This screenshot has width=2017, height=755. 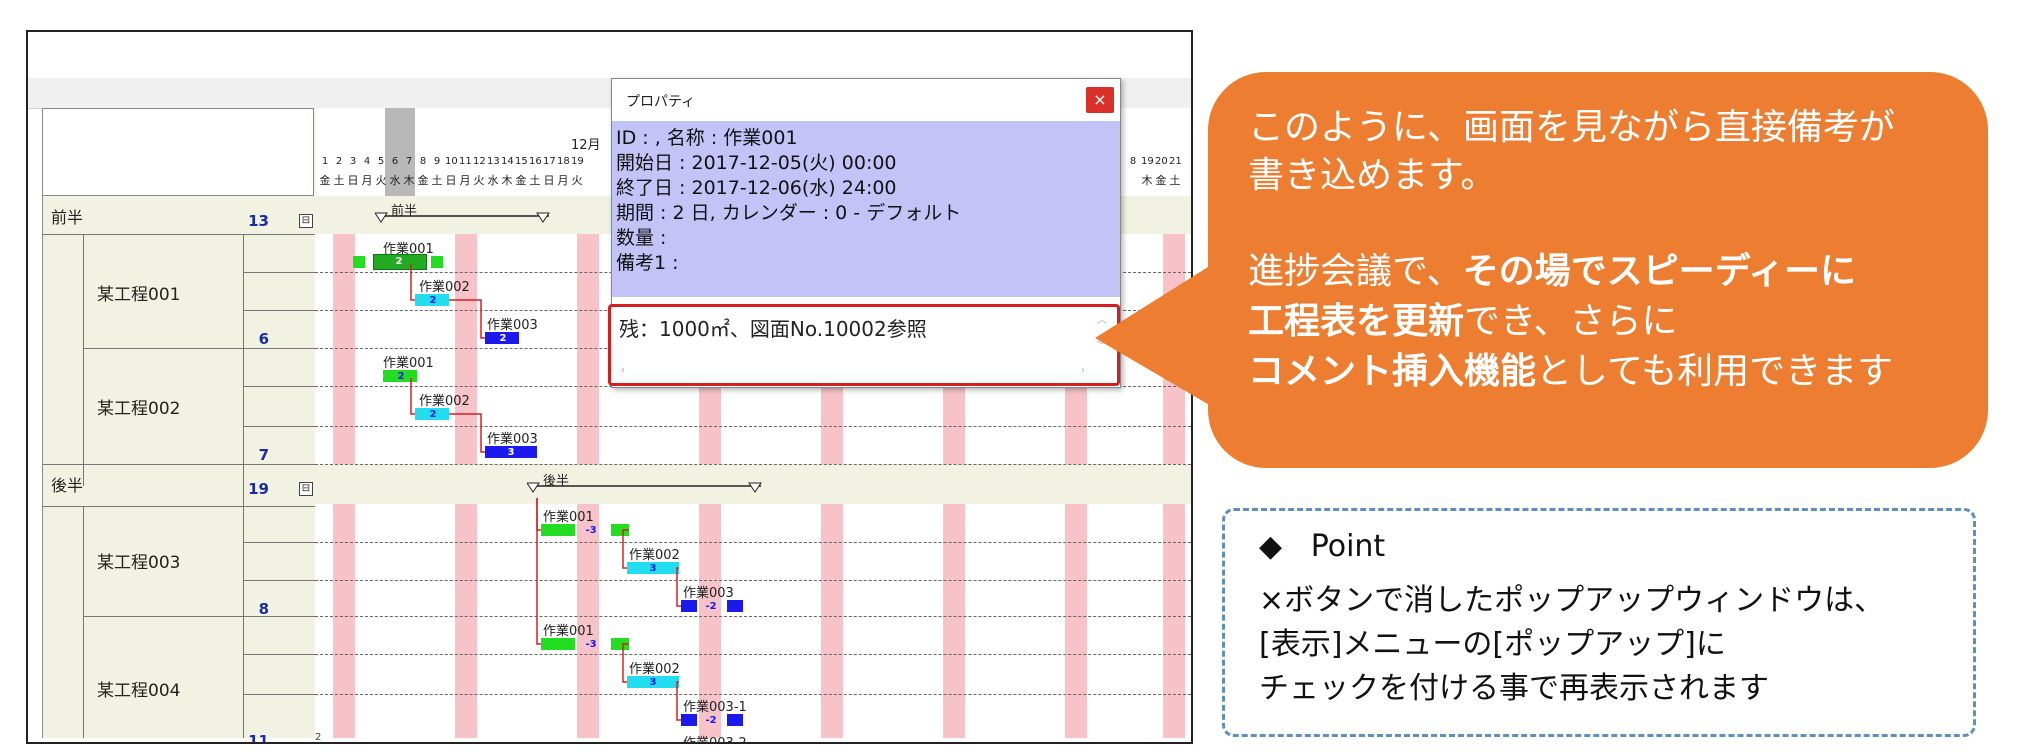 I want to click on gantt-toolbar-area, so click(x=609, y=55).